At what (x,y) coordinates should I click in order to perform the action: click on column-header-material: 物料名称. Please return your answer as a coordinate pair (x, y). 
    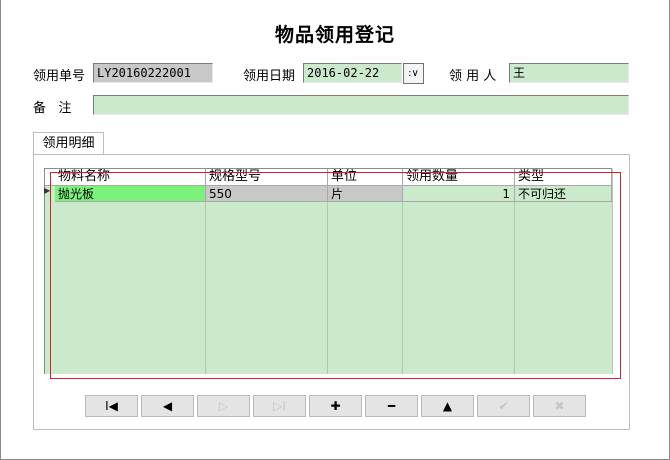
    Looking at the image, I should click on (130, 177).